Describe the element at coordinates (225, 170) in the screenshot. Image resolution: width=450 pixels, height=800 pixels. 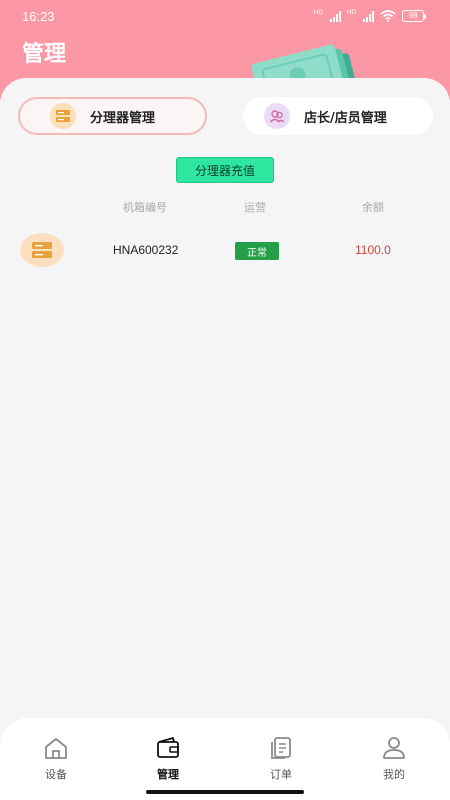
I see `recharge-button: 分理器充值` at that location.